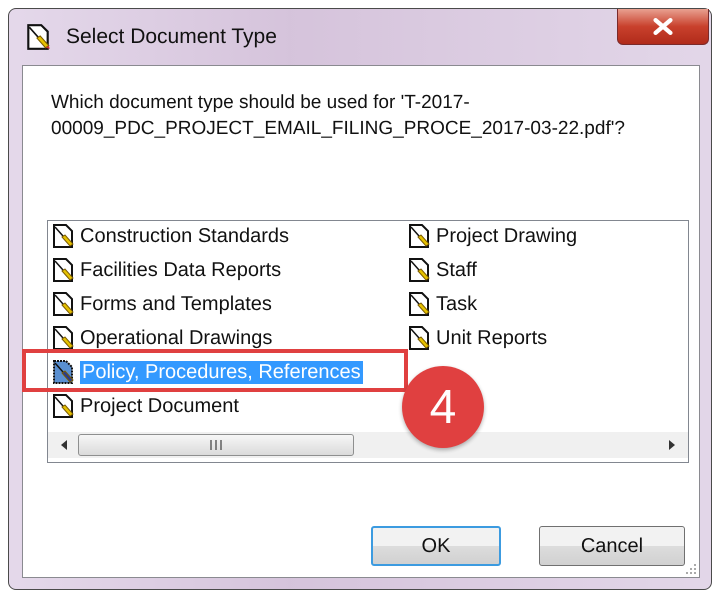 The height and width of the screenshot is (597, 718). What do you see at coordinates (436, 546) in the screenshot?
I see `ok-button: OK` at bounding box center [436, 546].